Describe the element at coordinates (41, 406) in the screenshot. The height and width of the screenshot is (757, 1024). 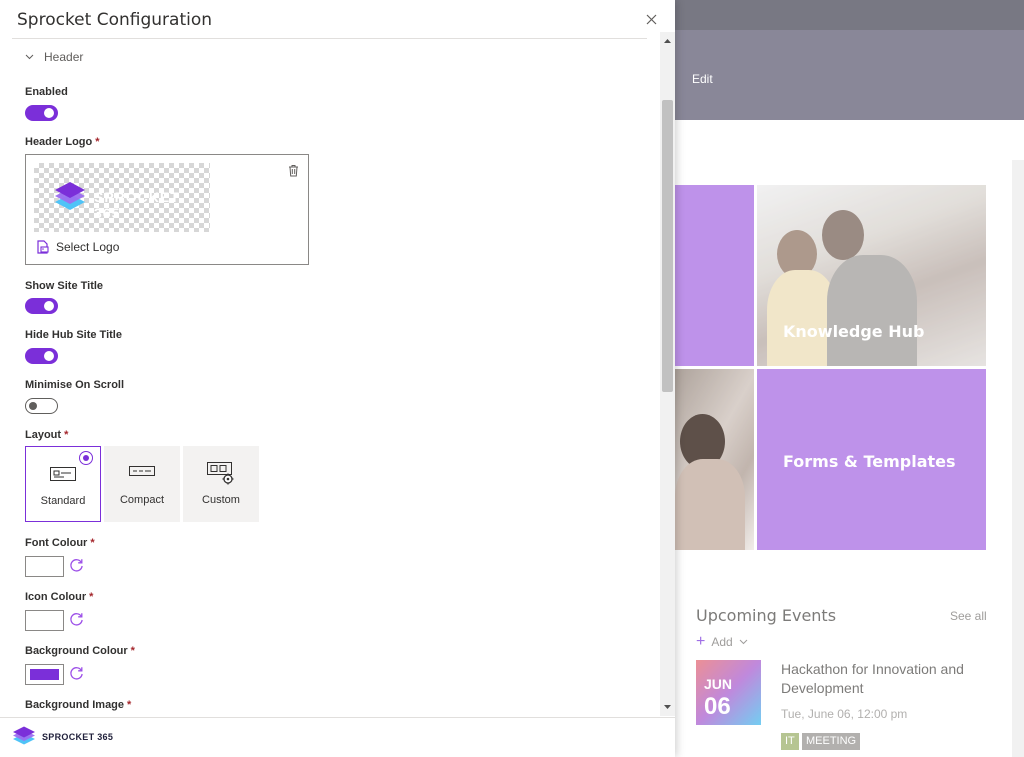
I see `minimise-on-scroll-toggle` at that location.